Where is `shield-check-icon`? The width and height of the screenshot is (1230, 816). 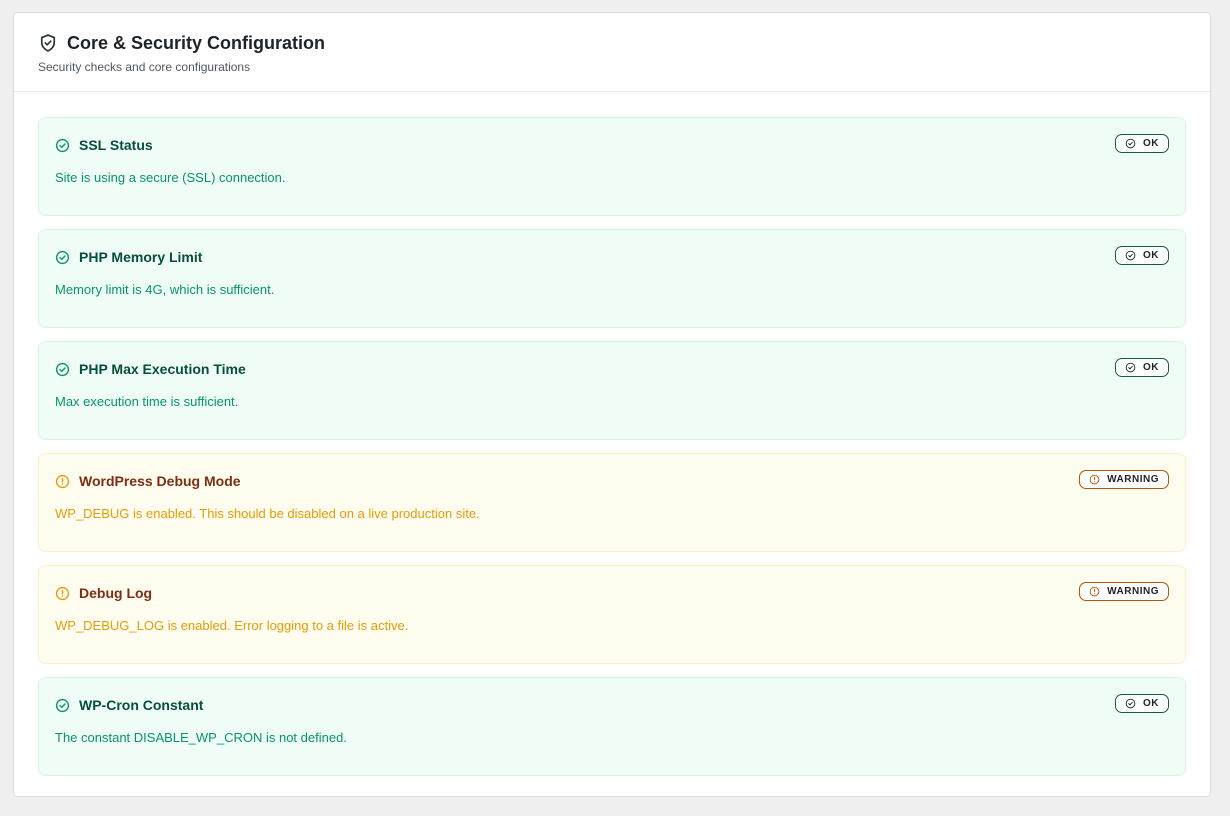
shield-check-icon is located at coordinates (48, 43).